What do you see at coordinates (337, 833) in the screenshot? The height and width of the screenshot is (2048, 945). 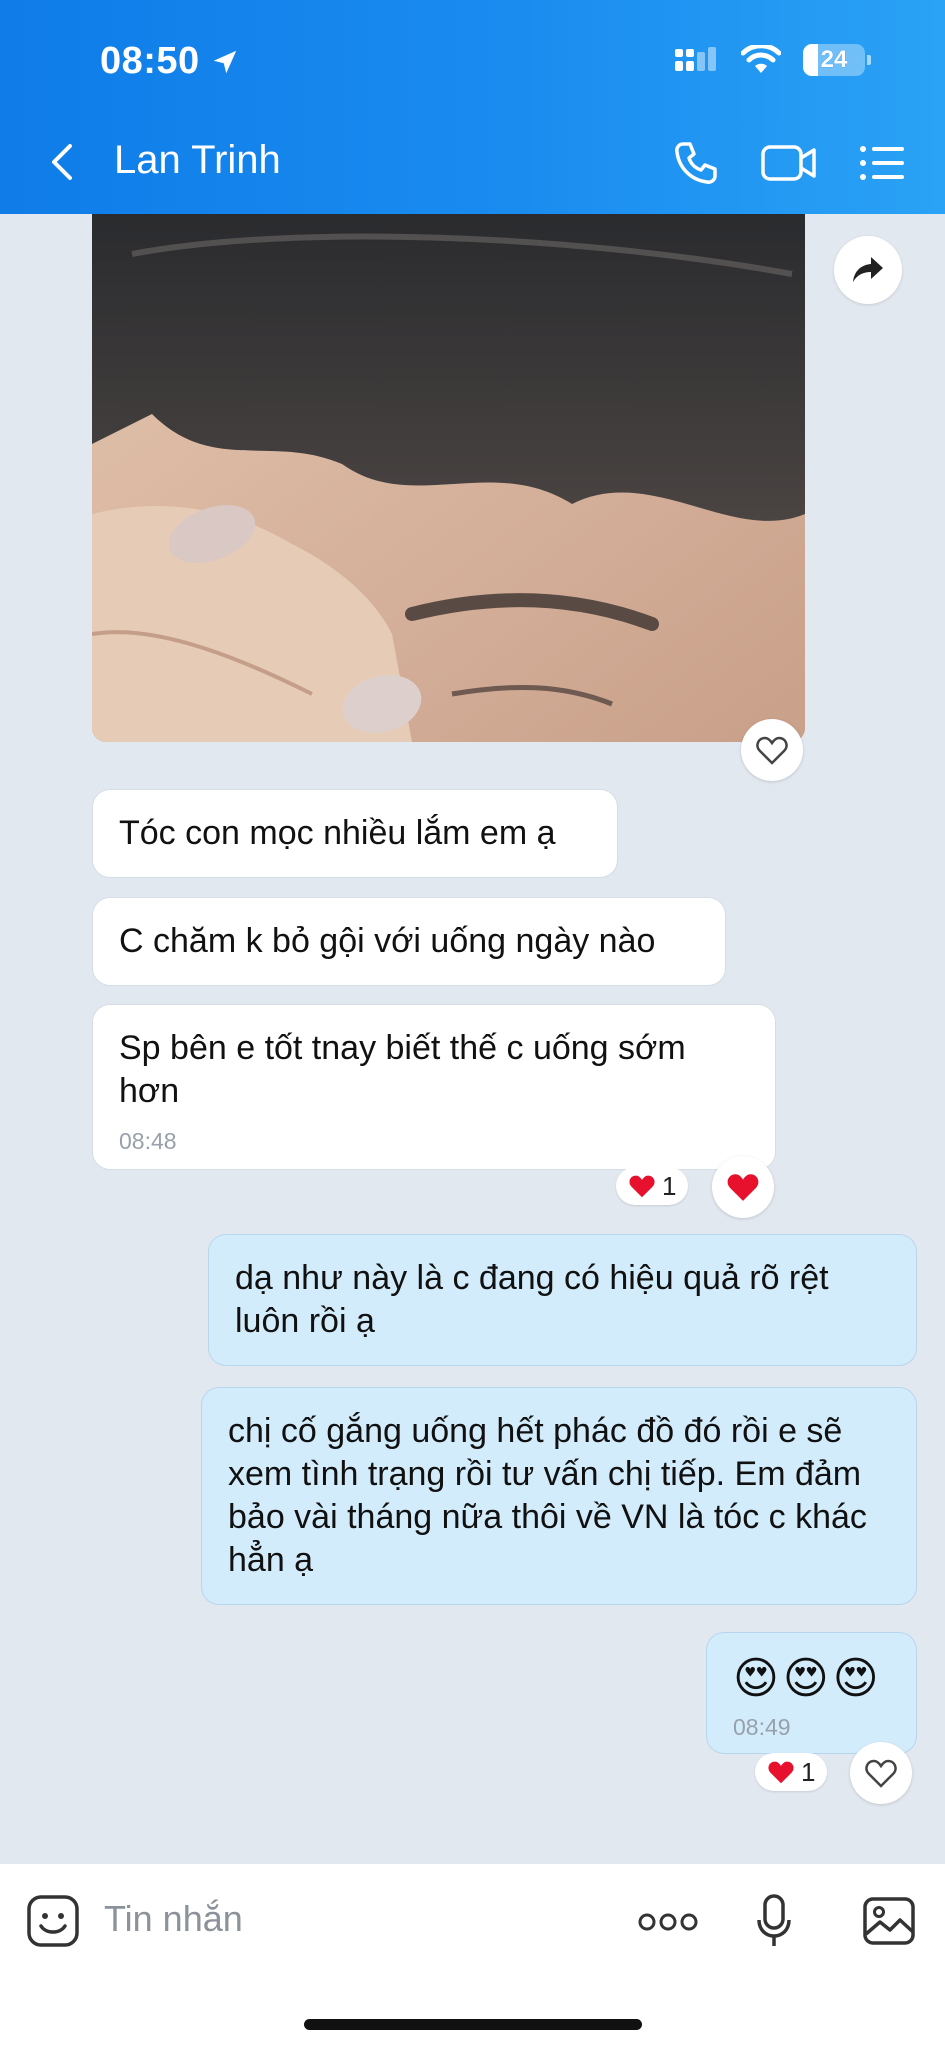 I see `message-text: Tóc con mọc nhiều lắm em ạ` at bounding box center [337, 833].